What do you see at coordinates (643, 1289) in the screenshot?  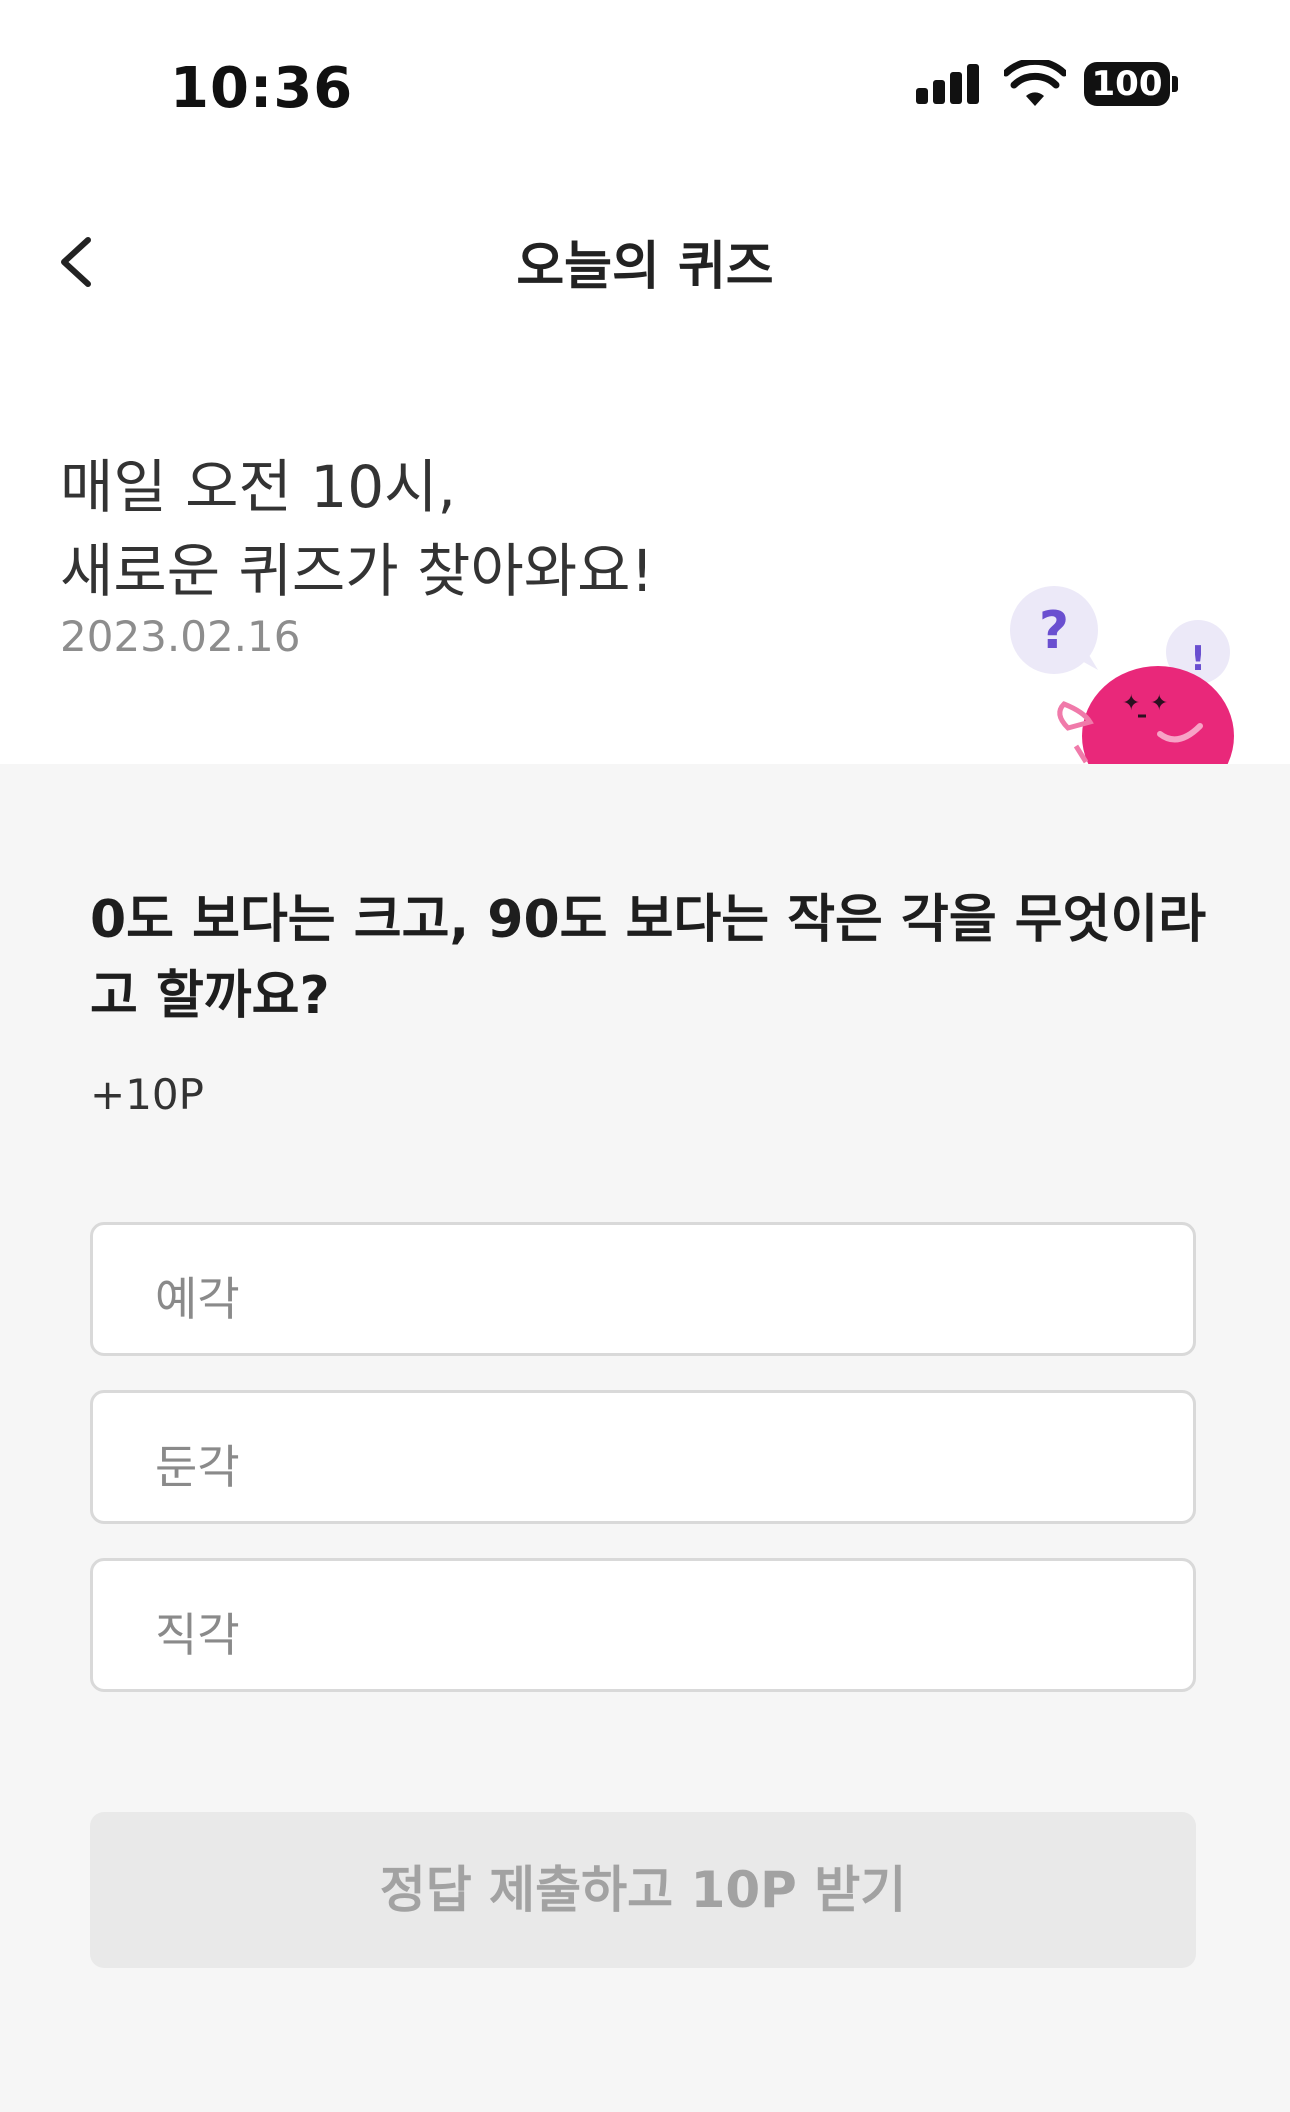 I see `answer-option: 예각` at bounding box center [643, 1289].